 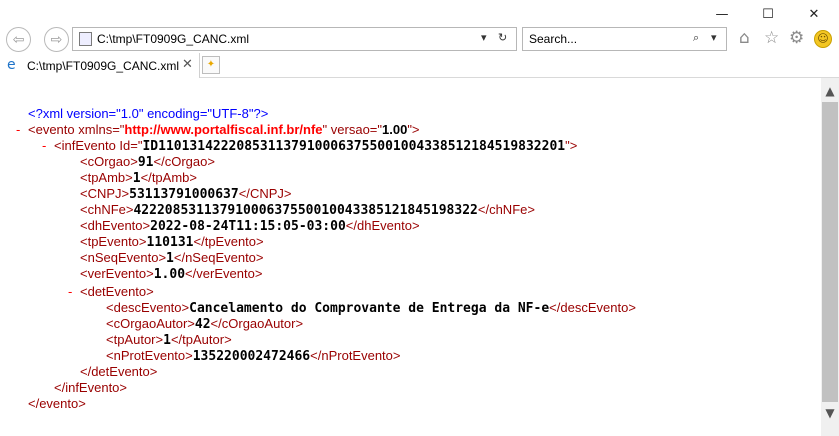 What do you see at coordinates (138, 178) in the screenshot?
I see `xml-element-line: <tpAmb>1</tpAmb>` at bounding box center [138, 178].